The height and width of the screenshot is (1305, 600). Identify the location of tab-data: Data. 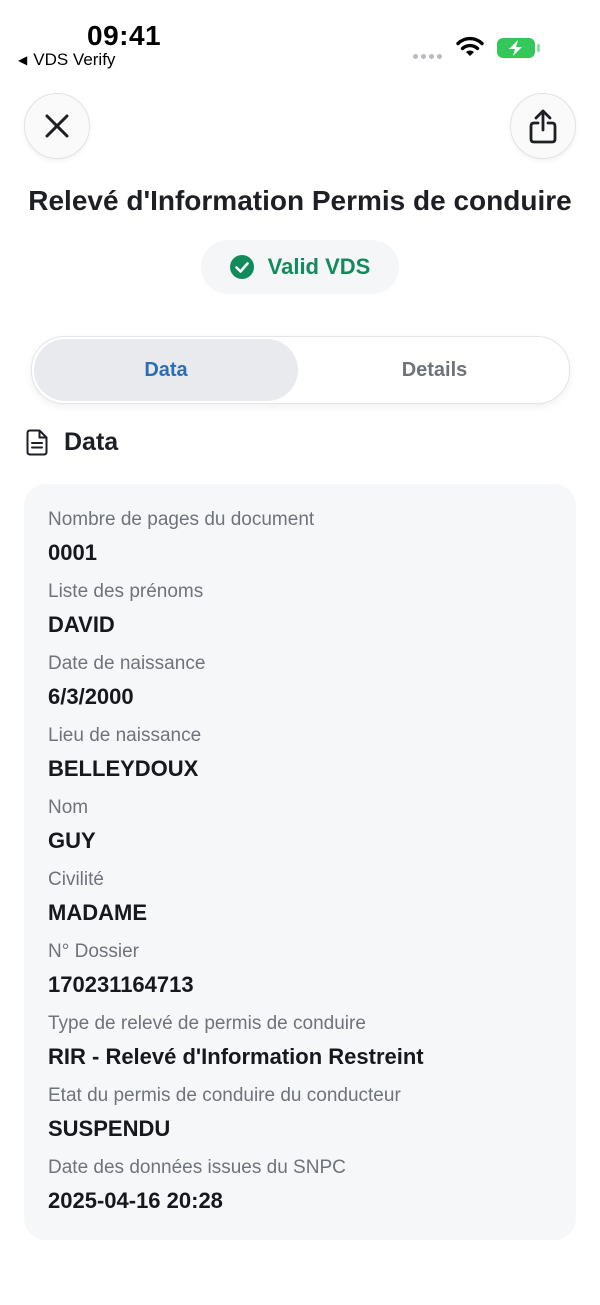
(166, 370).